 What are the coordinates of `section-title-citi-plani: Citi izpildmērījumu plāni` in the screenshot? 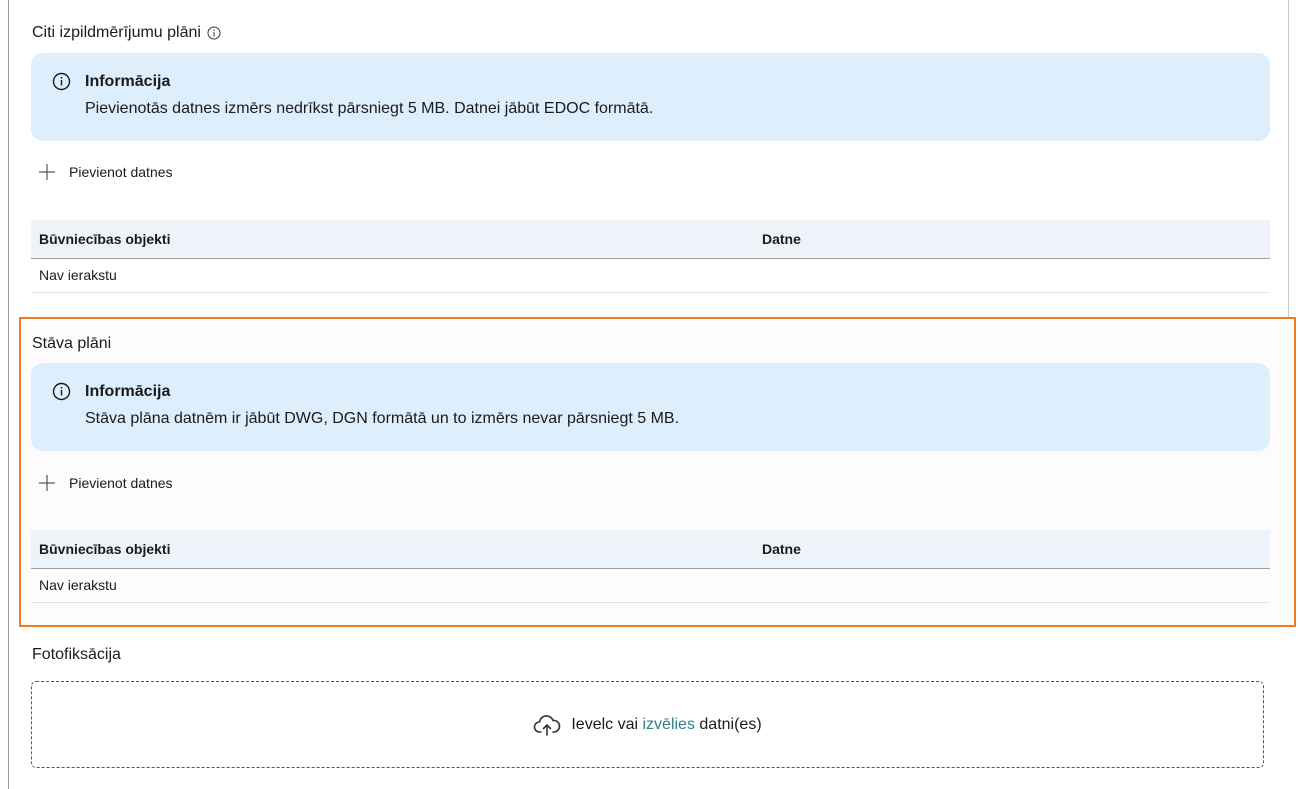 It's located at (126, 33).